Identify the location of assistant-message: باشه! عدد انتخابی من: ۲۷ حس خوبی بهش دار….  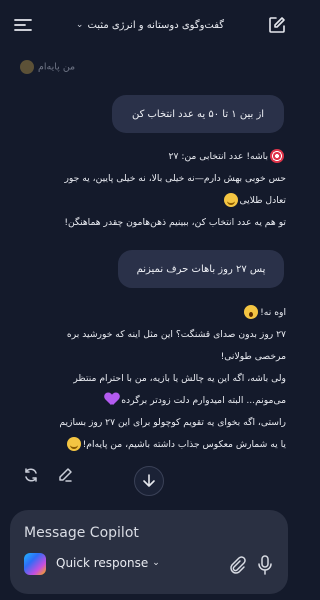
(151, 190).